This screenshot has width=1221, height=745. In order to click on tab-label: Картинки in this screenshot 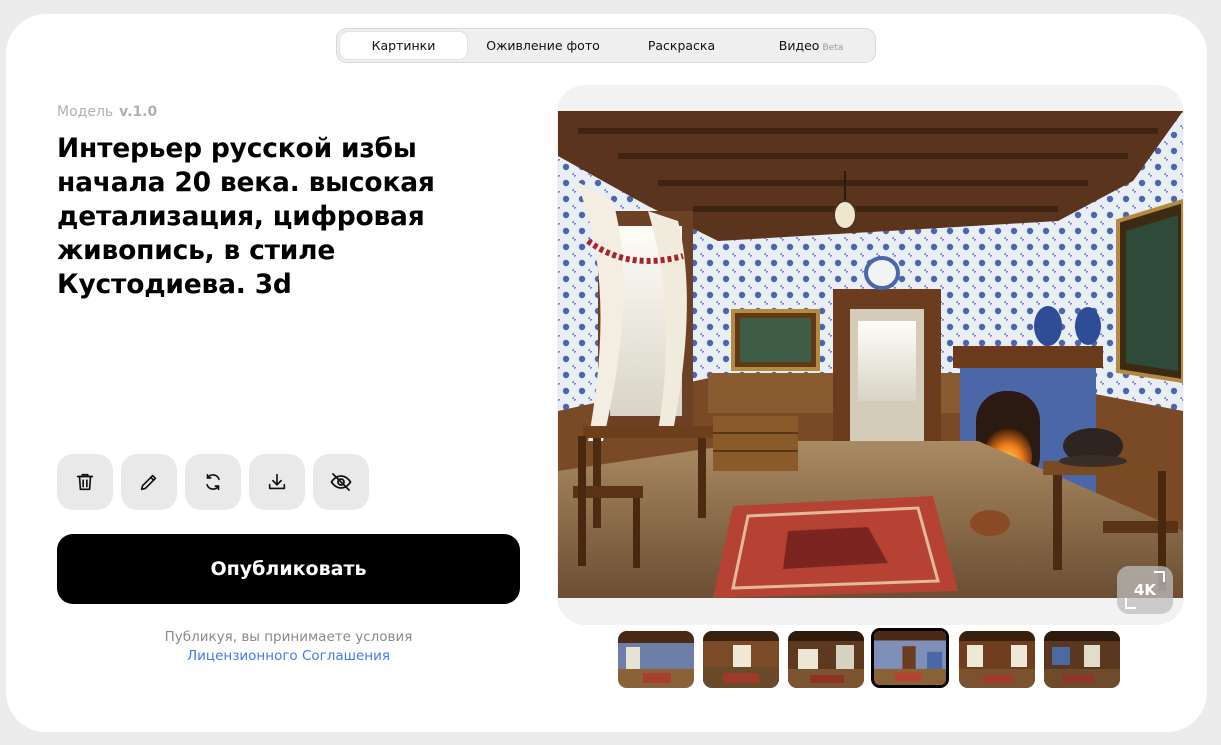, I will do `click(403, 45)`.